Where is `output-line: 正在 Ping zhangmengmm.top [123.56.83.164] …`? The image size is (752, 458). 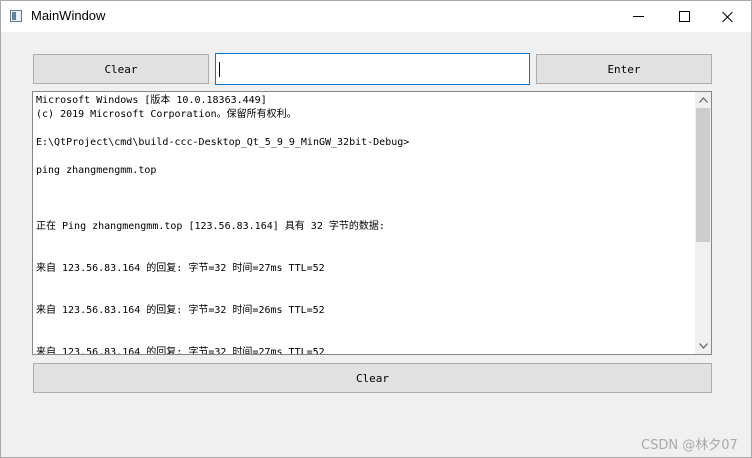 output-line: 正在 Ping zhangmengmm.top [123.56.83.164] … is located at coordinates (210, 226).